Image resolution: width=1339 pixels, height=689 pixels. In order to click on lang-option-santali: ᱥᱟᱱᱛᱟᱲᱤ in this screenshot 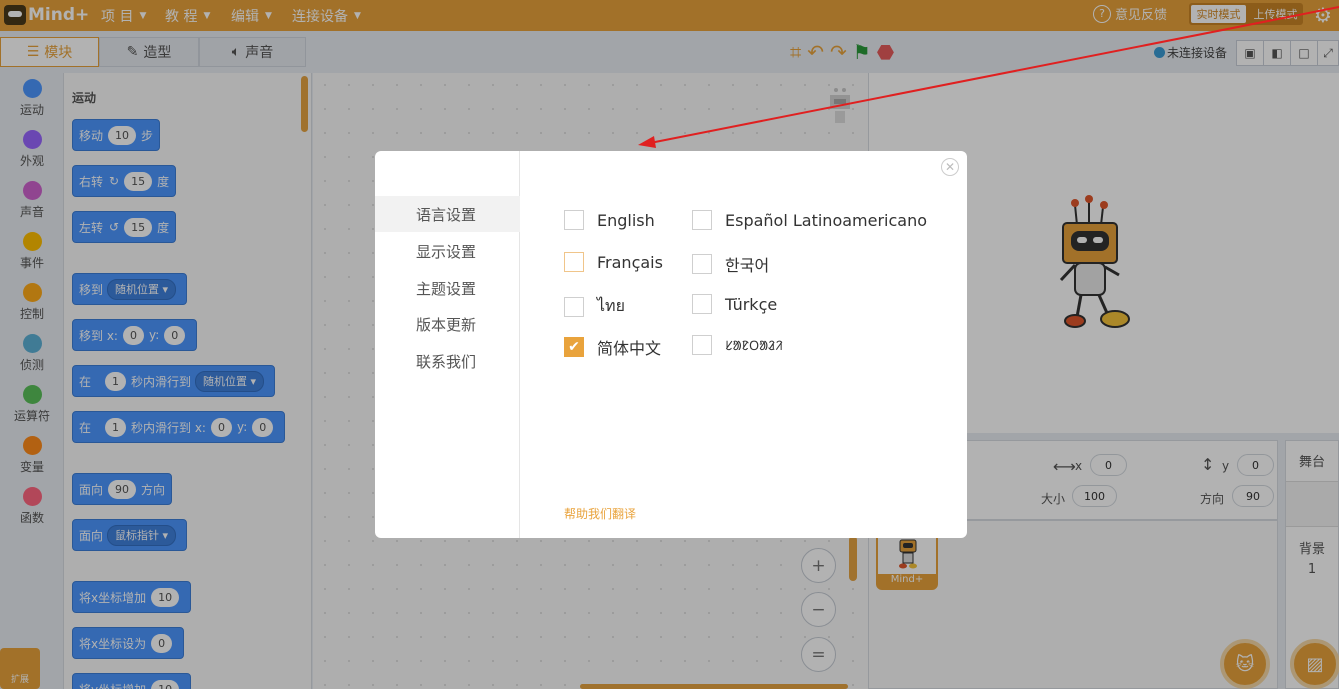, I will do `click(737, 345)`.